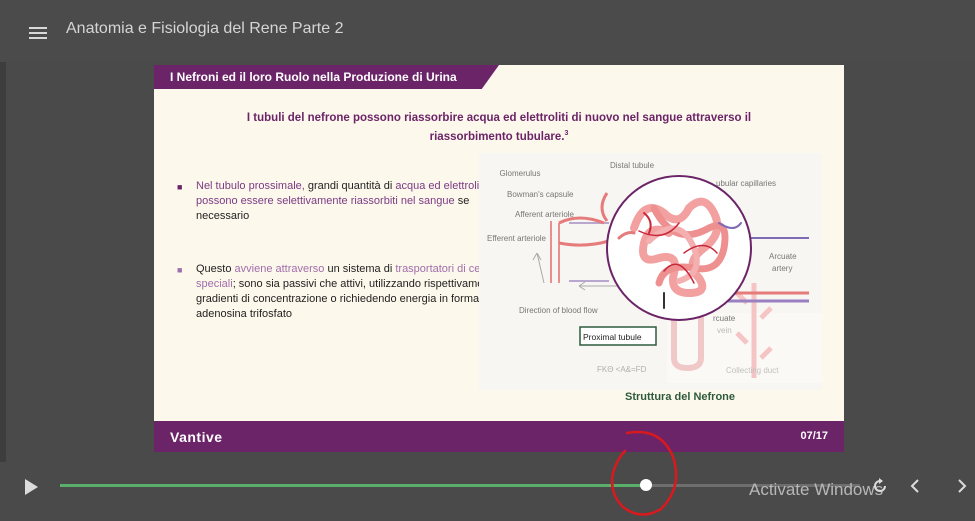 Image resolution: width=975 pixels, height=521 pixels. Describe the element at coordinates (517, 238) in the screenshot. I see `label-efferent-arteriole: Efferent arteriole` at that location.